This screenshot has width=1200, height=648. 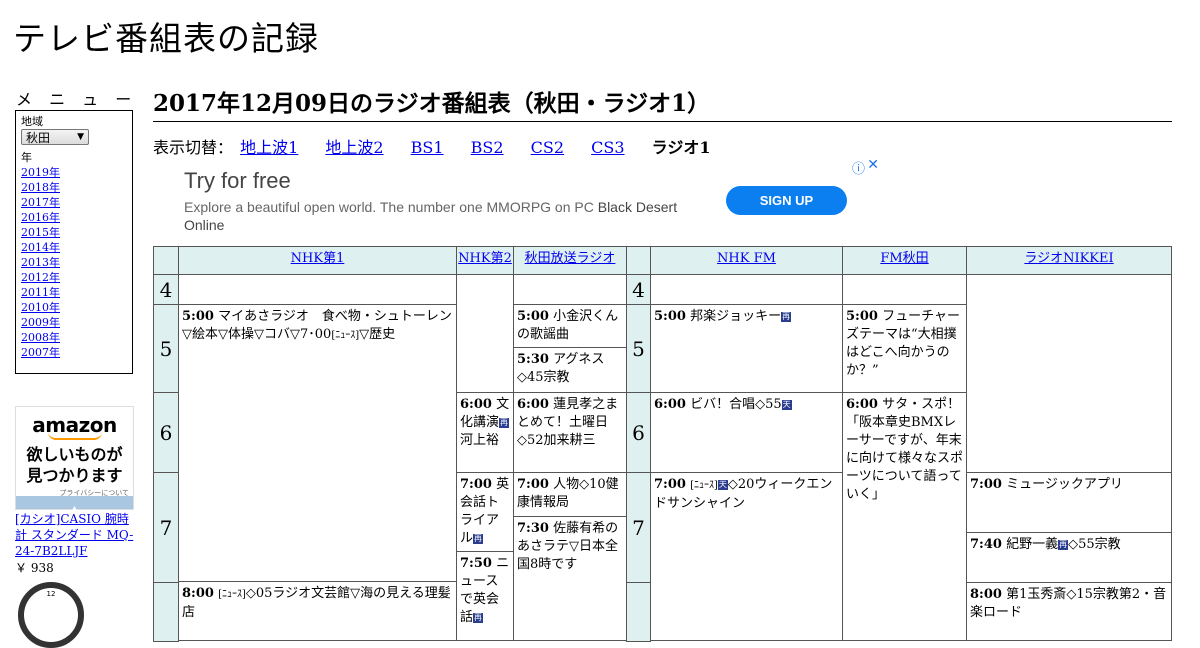 I want to click on nav-link-cs3: CS3, so click(x=607, y=147).